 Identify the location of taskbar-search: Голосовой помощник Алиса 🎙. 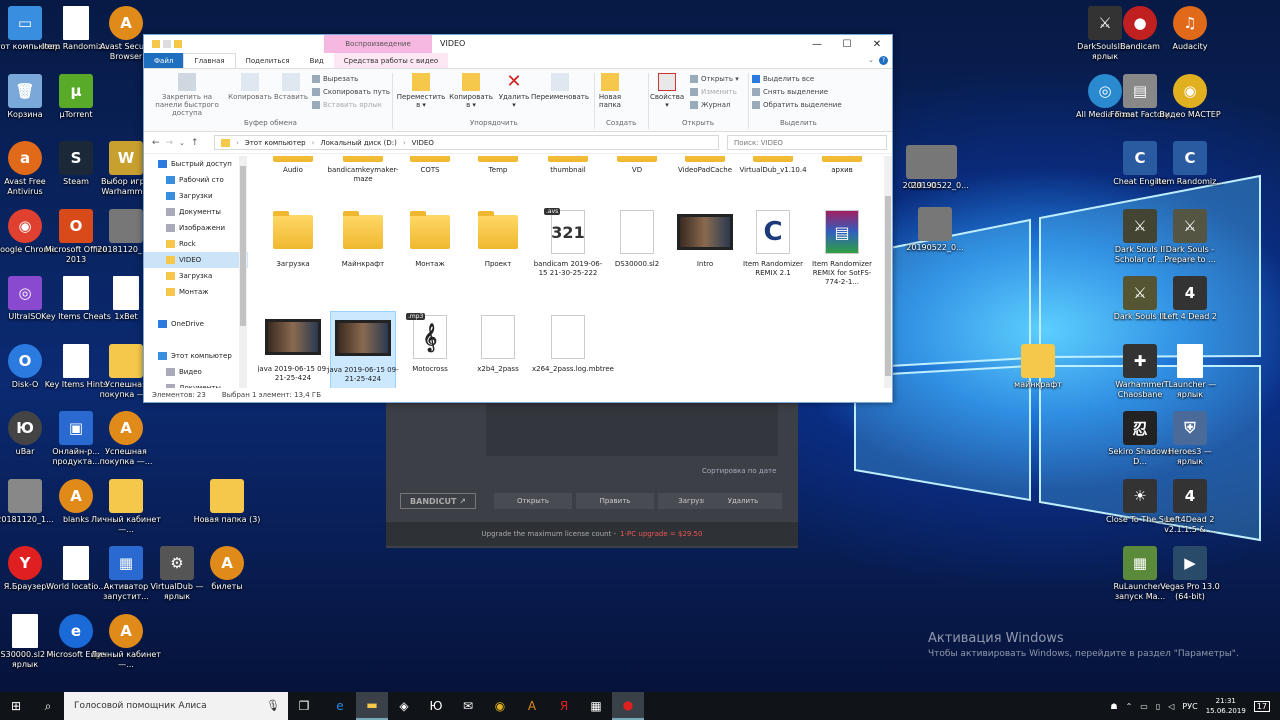
(176, 706).